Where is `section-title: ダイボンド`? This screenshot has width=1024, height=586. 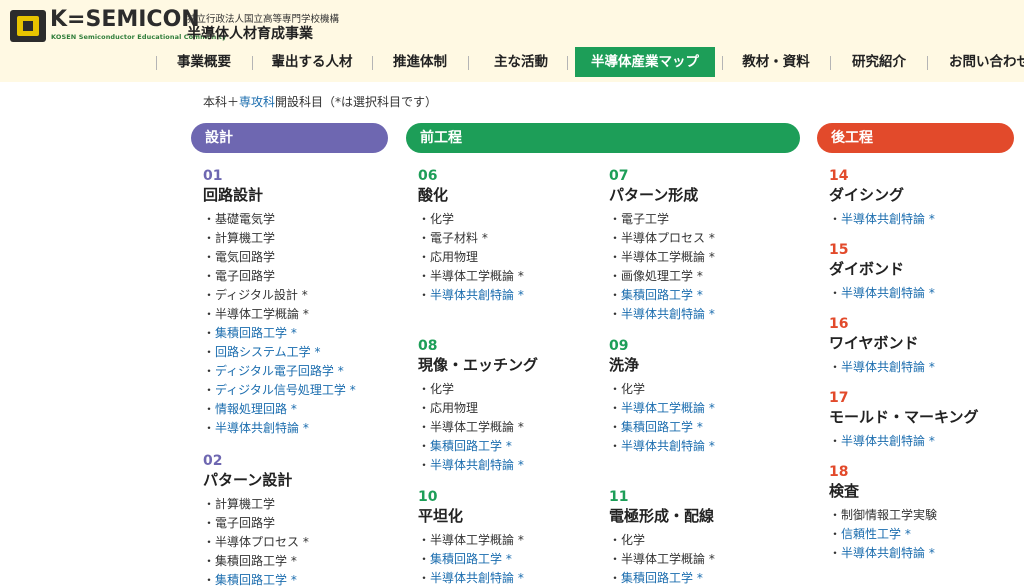
section-title: ダイボンド is located at coordinates (867, 269).